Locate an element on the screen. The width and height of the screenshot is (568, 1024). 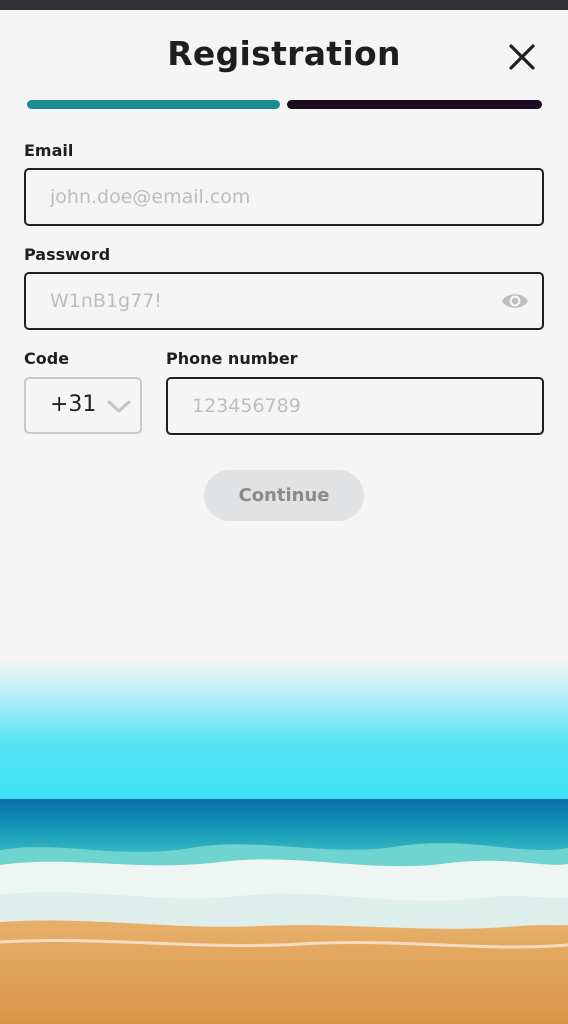
show-password-button is located at coordinates (515, 301).